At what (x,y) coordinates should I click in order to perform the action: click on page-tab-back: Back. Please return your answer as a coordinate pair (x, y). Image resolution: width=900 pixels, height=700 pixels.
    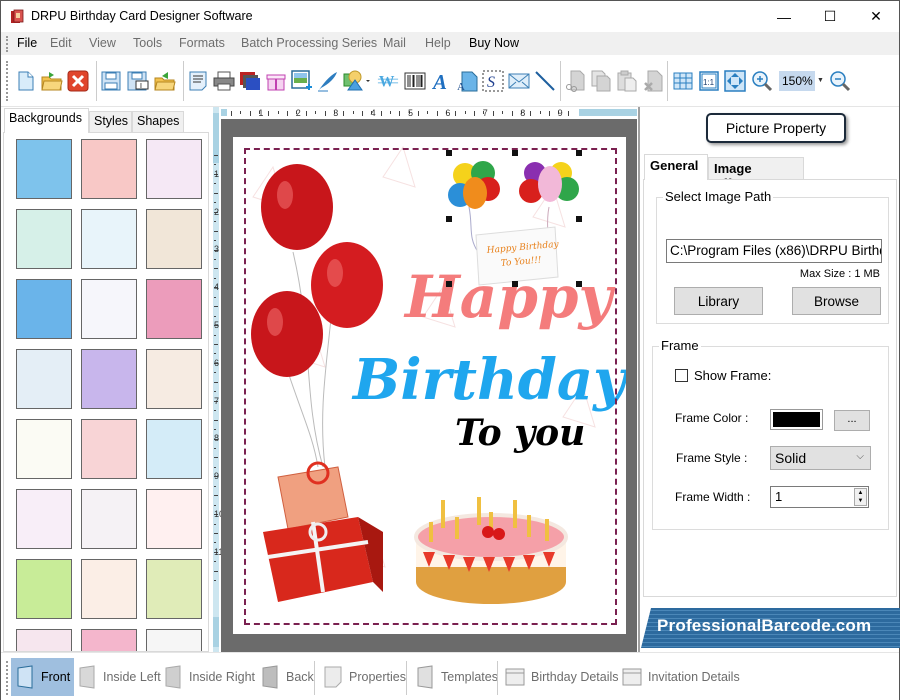
    Looking at the image, I should click on (287, 677).